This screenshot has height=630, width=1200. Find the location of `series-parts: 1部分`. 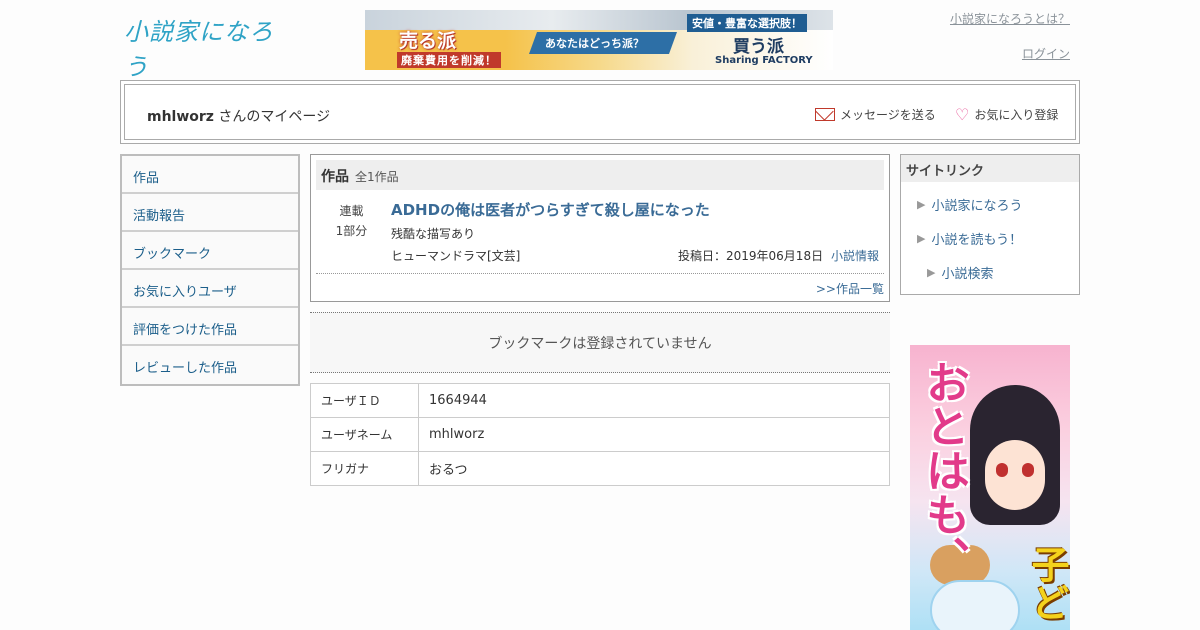

series-parts: 1部分 is located at coordinates (351, 231).